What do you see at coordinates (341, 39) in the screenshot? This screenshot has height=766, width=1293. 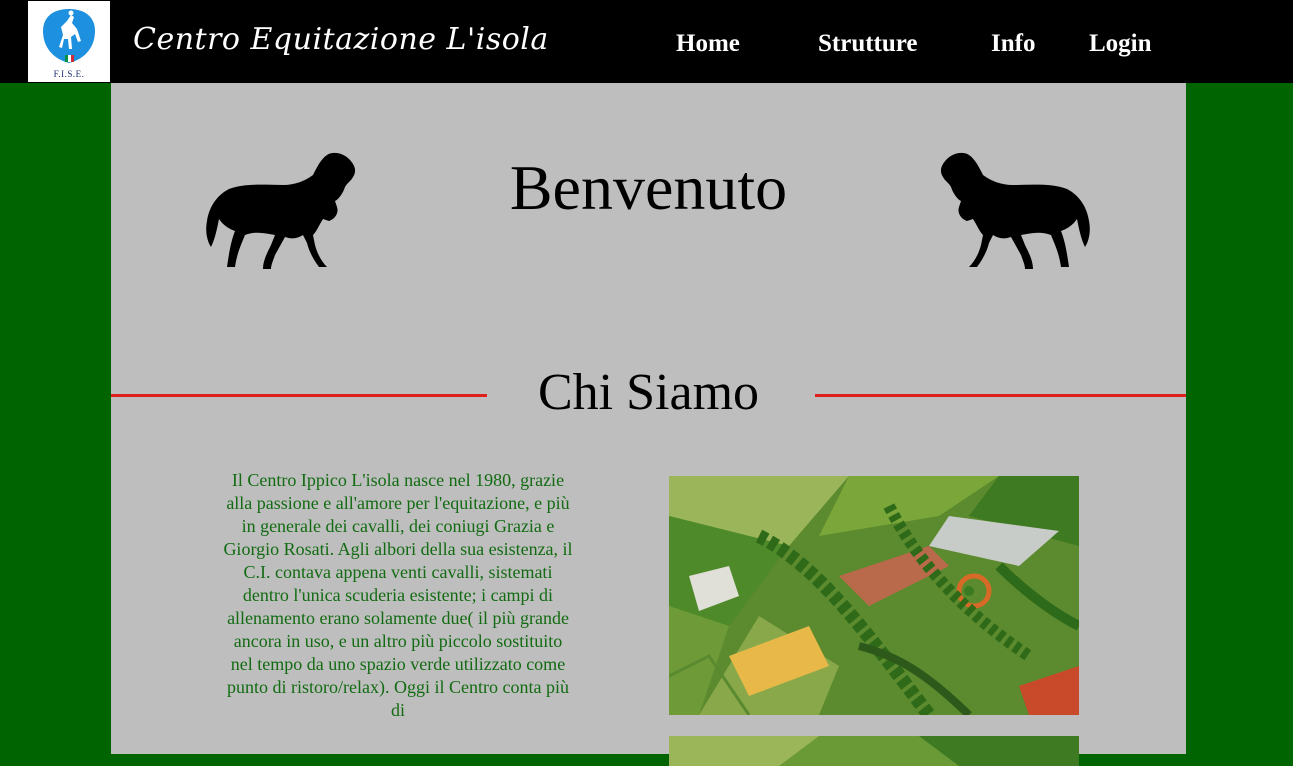 I see `brand-title: Centro Equitazione L'isola` at bounding box center [341, 39].